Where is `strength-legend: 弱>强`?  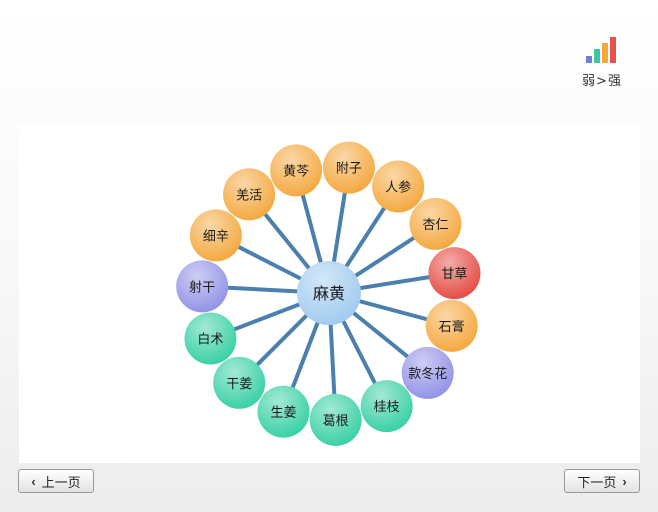 strength-legend: 弱>强 is located at coordinates (602, 62).